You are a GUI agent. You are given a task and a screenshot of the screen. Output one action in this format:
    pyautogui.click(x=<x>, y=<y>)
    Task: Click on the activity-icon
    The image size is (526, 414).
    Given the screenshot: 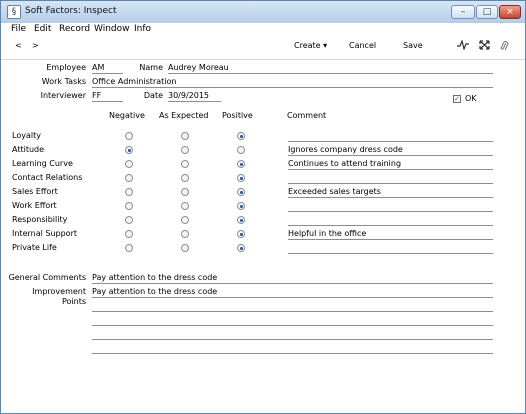 What is the action you would take?
    pyautogui.click(x=463, y=46)
    